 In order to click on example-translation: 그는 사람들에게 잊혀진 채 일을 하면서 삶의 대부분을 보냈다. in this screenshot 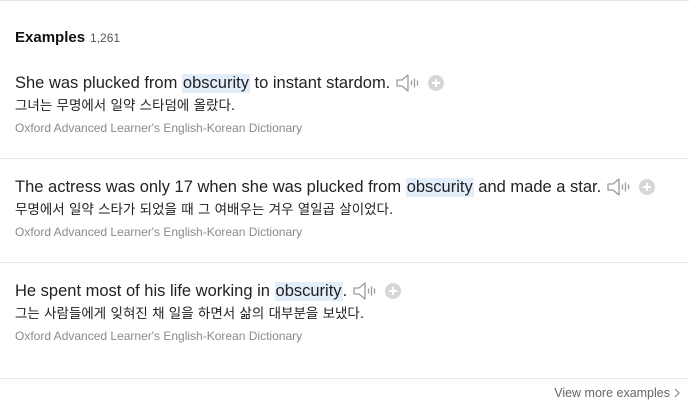, I will do `click(190, 314)`.